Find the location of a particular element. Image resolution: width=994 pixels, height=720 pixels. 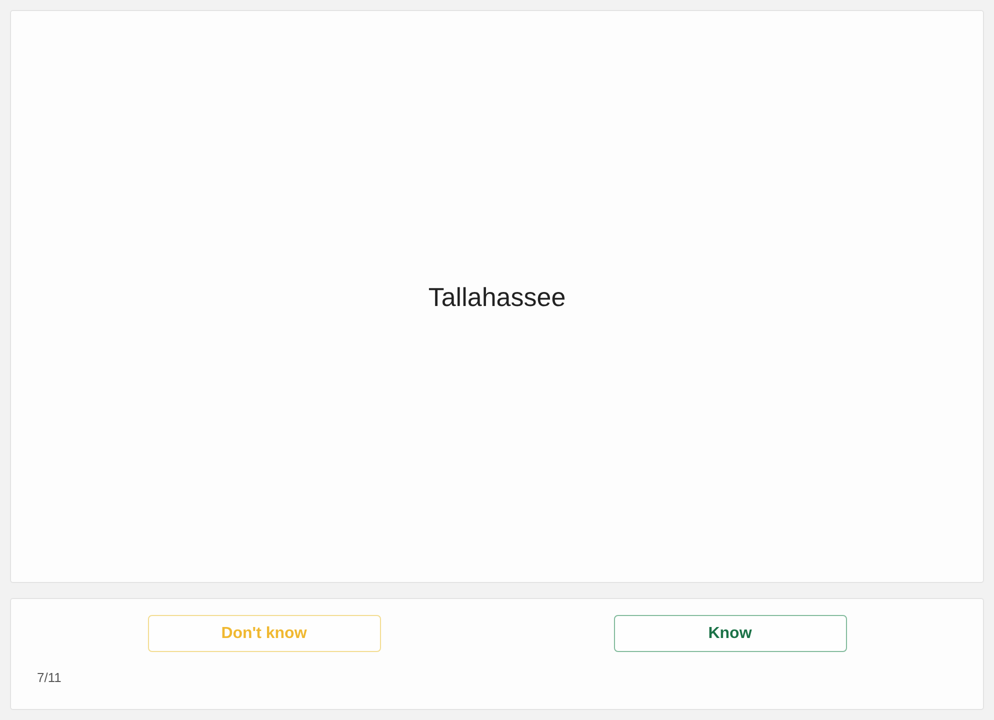

progress-counter: 7/11 is located at coordinates (49, 677).